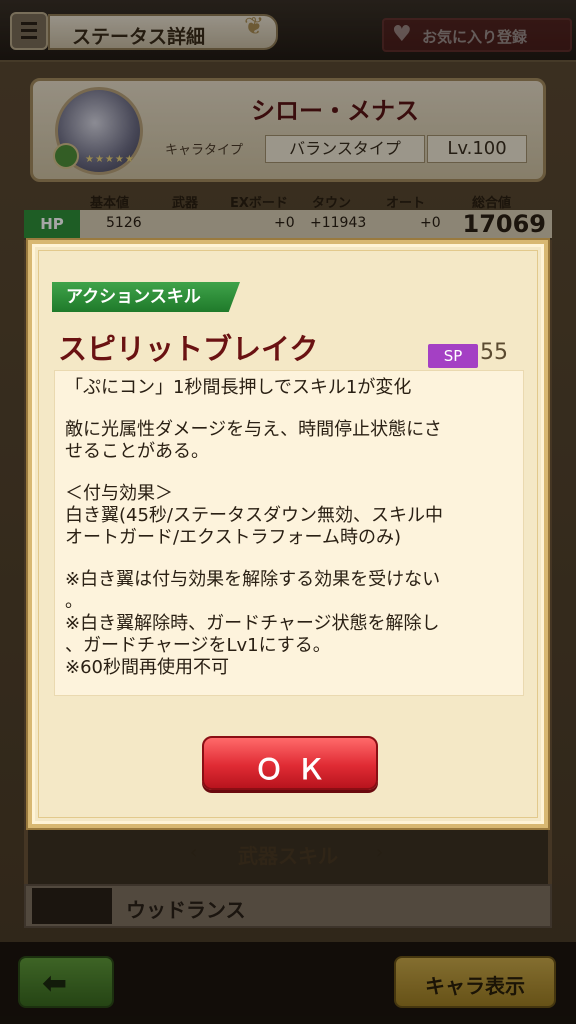 The image size is (576, 1024). What do you see at coordinates (296, 769) in the screenshot?
I see `ok-label: ＯＫ` at bounding box center [296, 769].